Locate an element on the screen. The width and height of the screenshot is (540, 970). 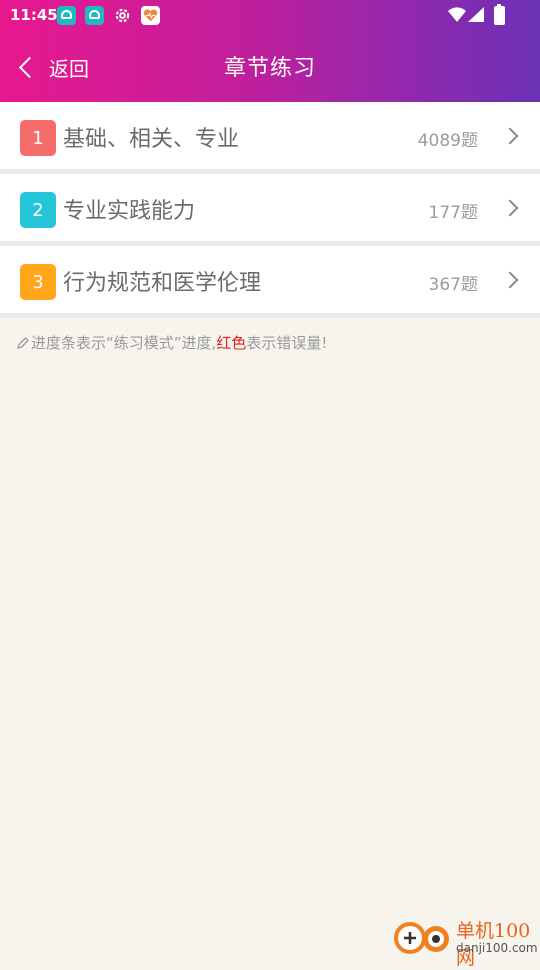
watermark-logo is located at coordinates (423, 937).